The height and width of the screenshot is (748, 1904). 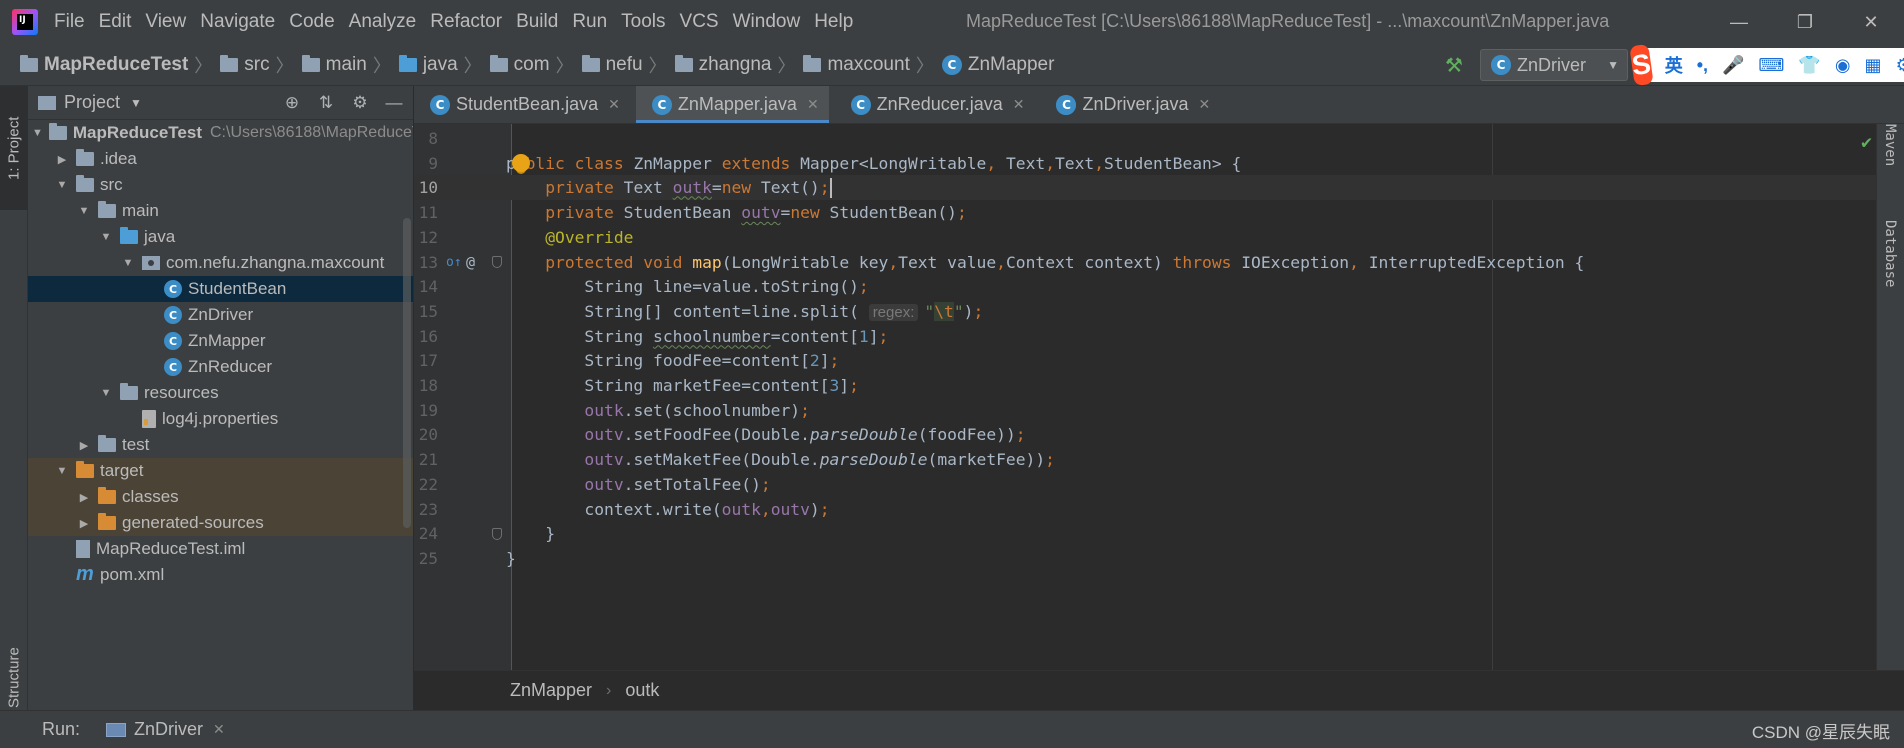 What do you see at coordinates (537, 22) in the screenshot?
I see `menu-build: Build` at bounding box center [537, 22].